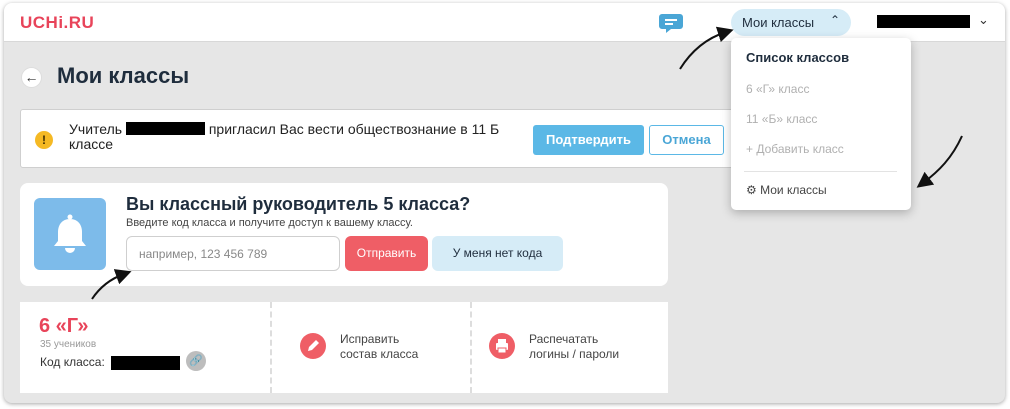 The width and height of the screenshot is (1010, 409). Describe the element at coordinates (57, 23) in the screenshot. I see `logo: UCHi.RU` at that location.